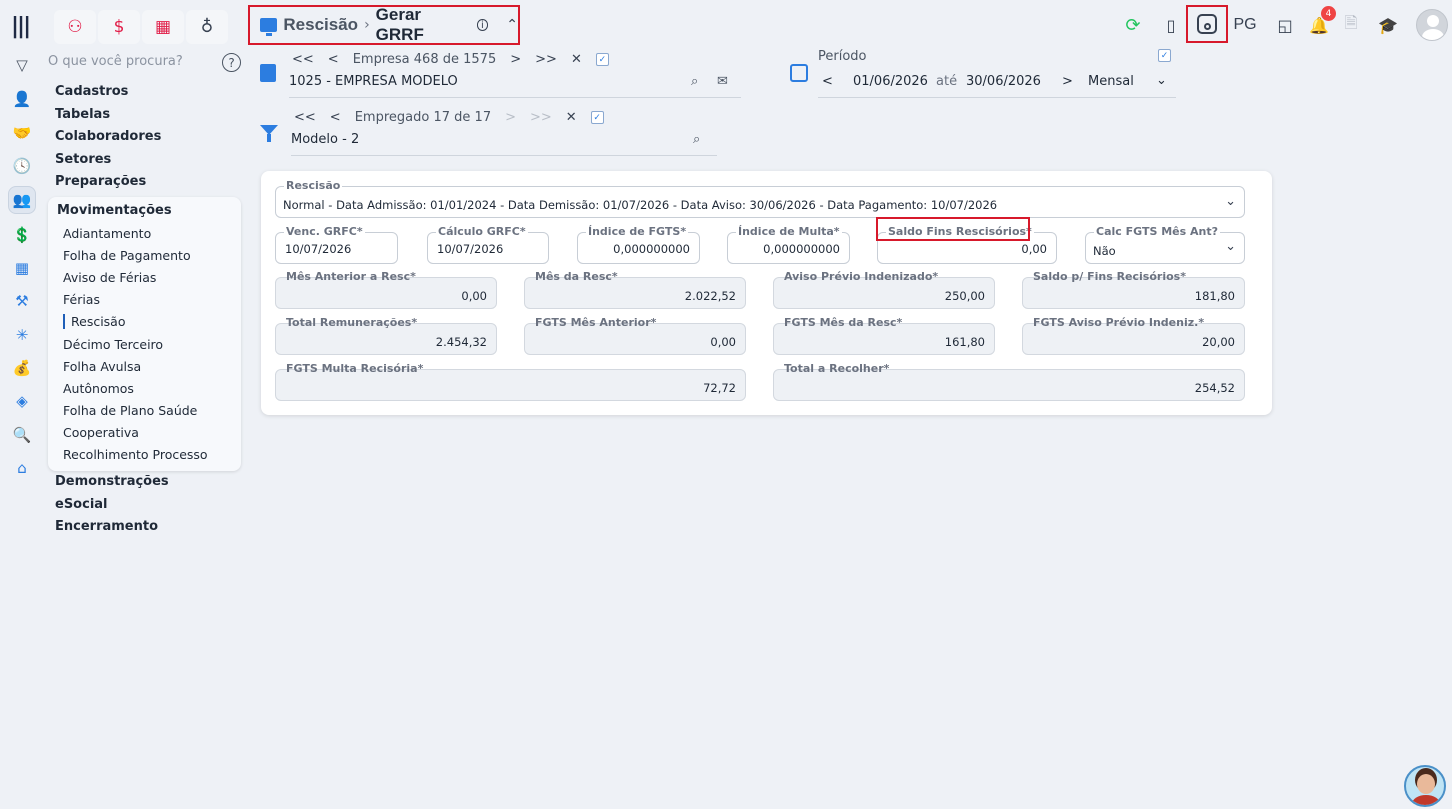 The height and width of the screenshot is (809, 1452). Describe the element at coordinates (1009, 381) in the screenshot. I see `total-recolher-field: Total a Recolher* 254,52` at that location.